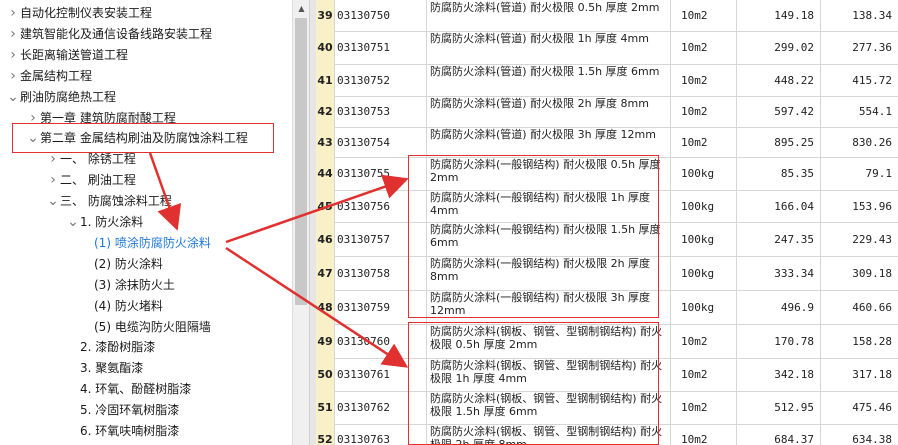 Image resolution: width=898 pixels, height=445 pixels. I want to click on row-number: 46, so click(325, 239).